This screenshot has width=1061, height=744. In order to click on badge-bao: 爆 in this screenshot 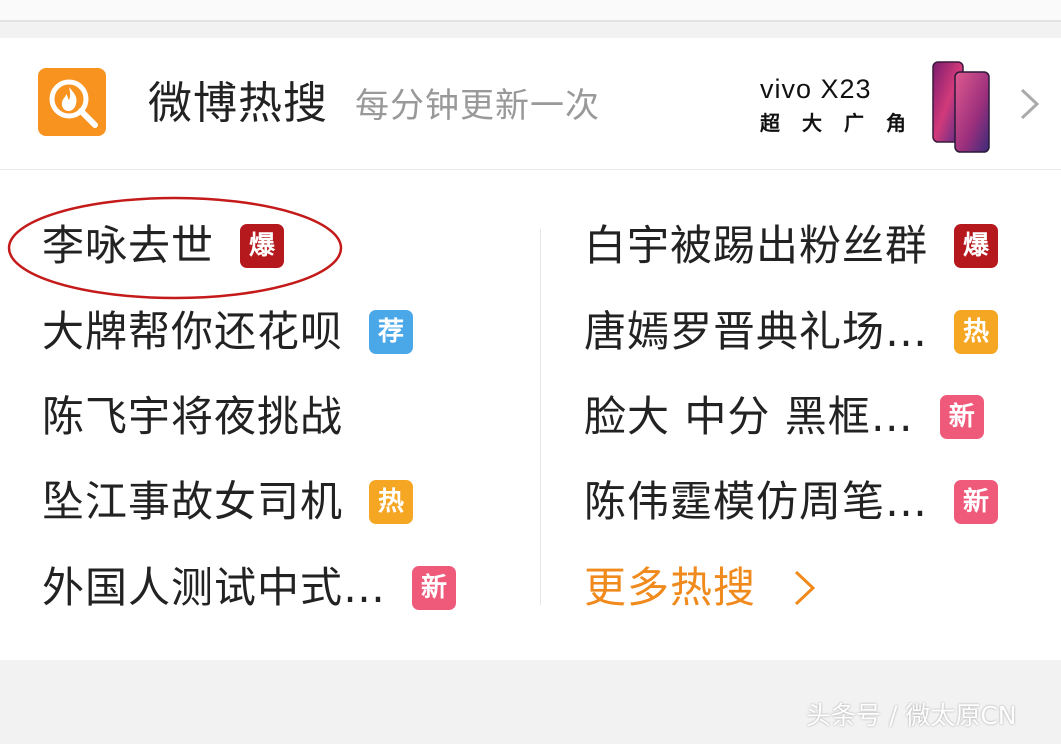, I will do `click(976, 246)`.